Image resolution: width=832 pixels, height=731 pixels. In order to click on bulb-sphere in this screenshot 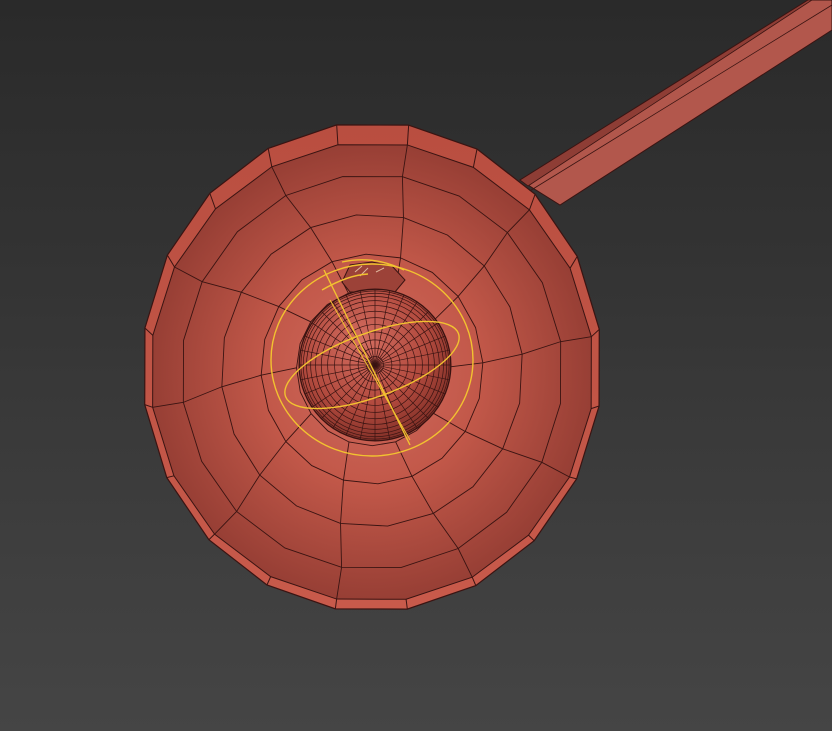, I will do `click(375, 365)`.